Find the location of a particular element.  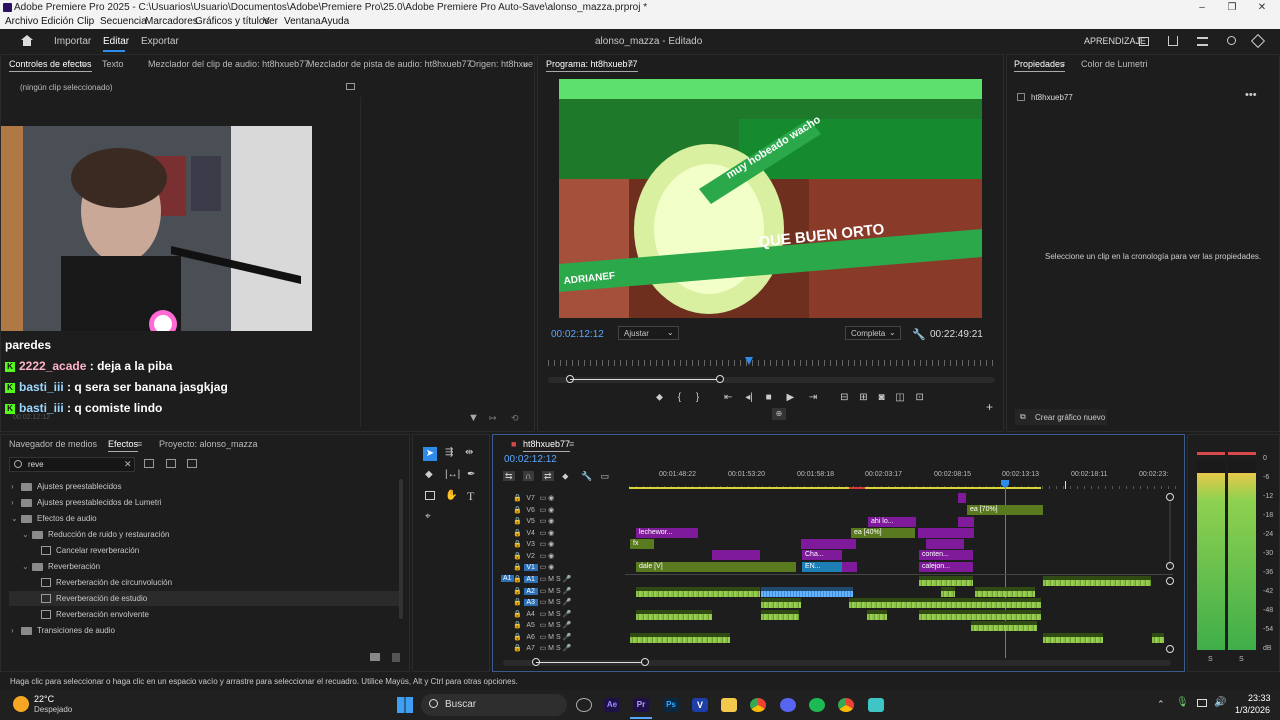

aprendizaje-button: APRENDIZAJE is located at coordinates (1115, 41).